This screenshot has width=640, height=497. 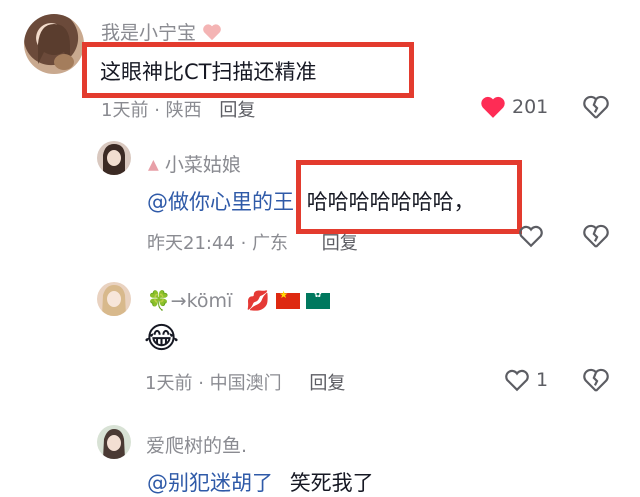 What do you see at coordinates (542, 380) in the screenshot?
I see `like-count: 1` at bounding box center [542, 380].